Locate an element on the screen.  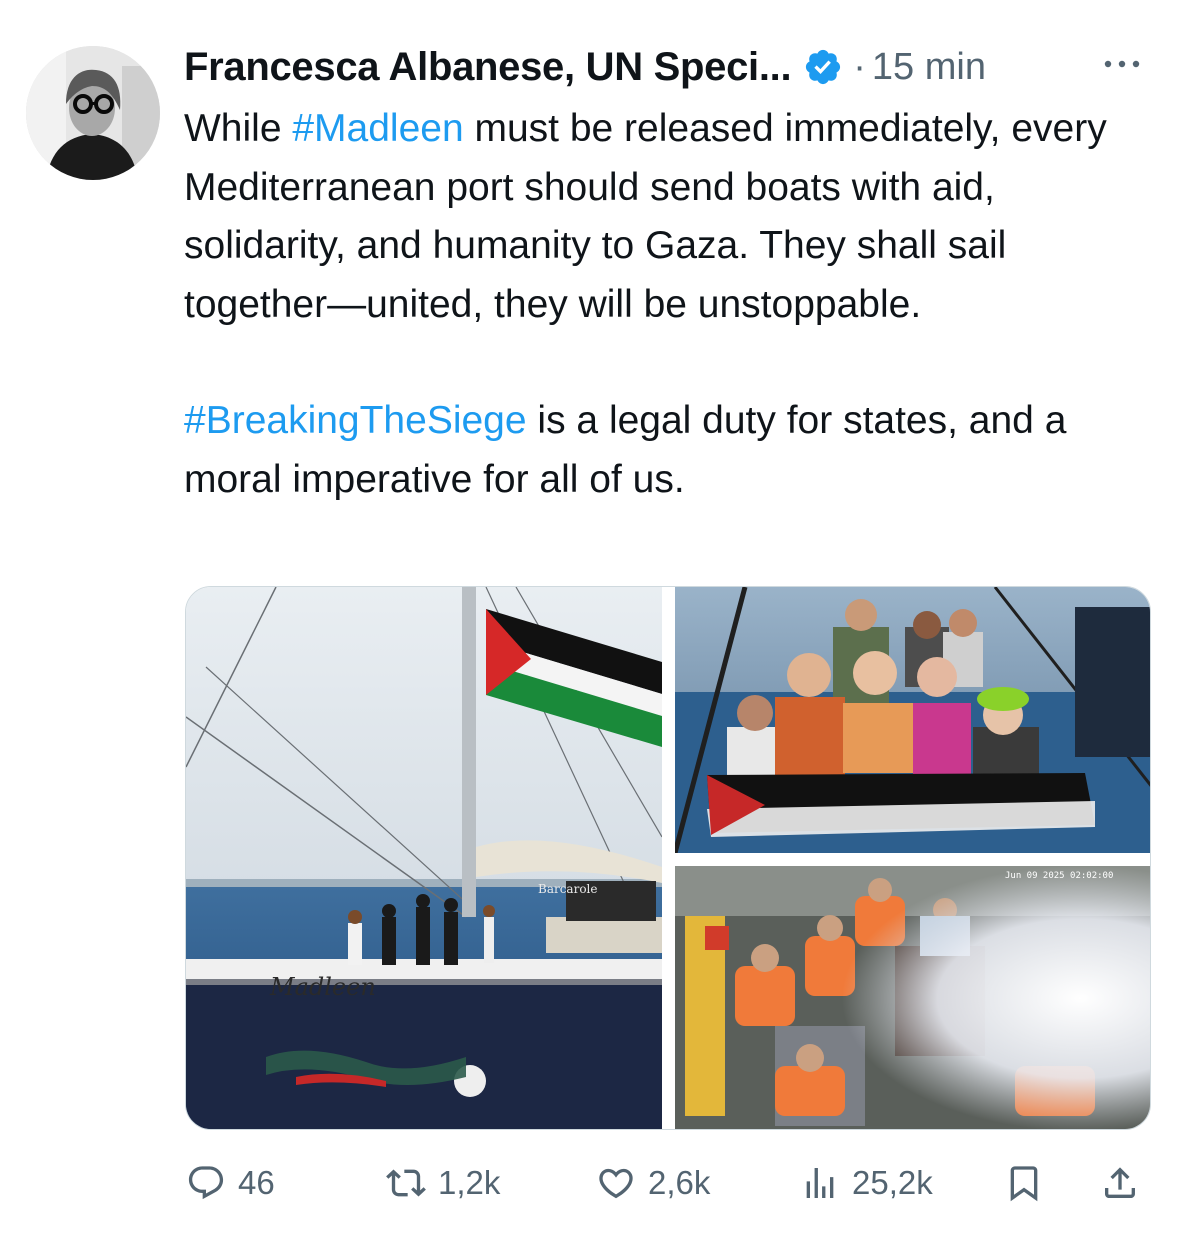
tweet-text-segment: While is located at coordinates (238, 128).